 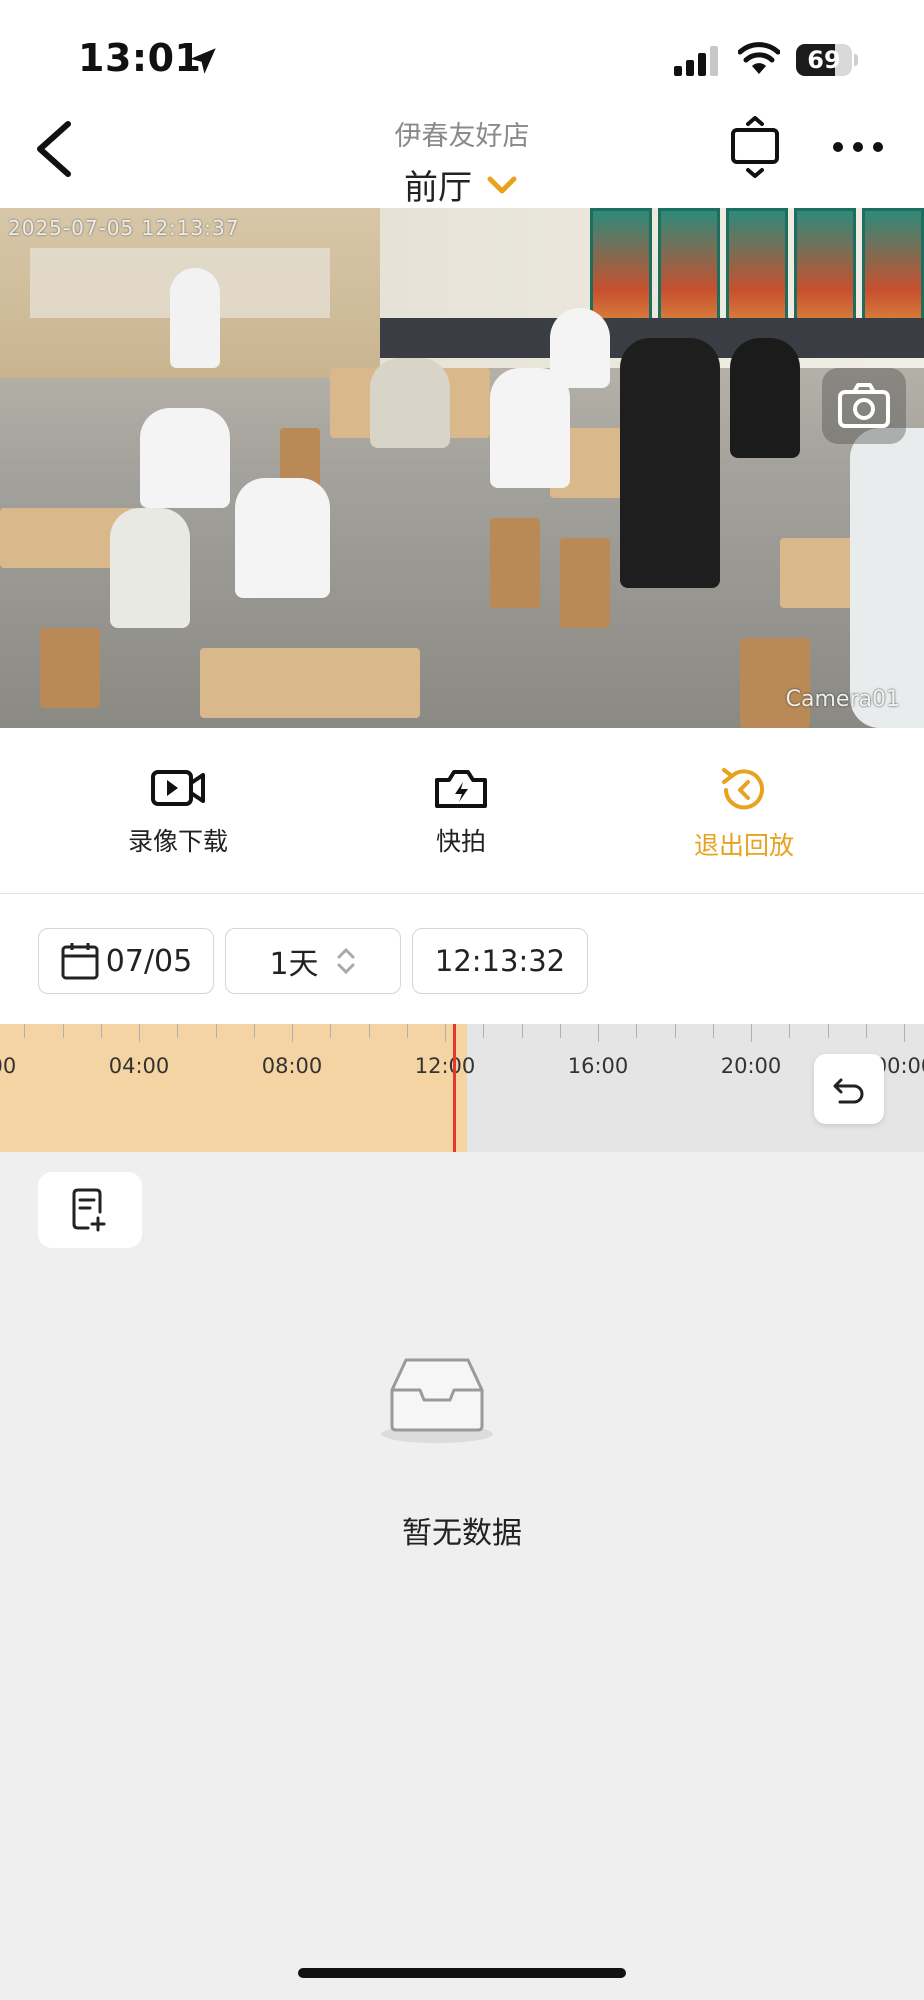 What do you see at coordinates (178, 788) in the screenshot?
I see `video-icon` at bounding box center [178, 788].